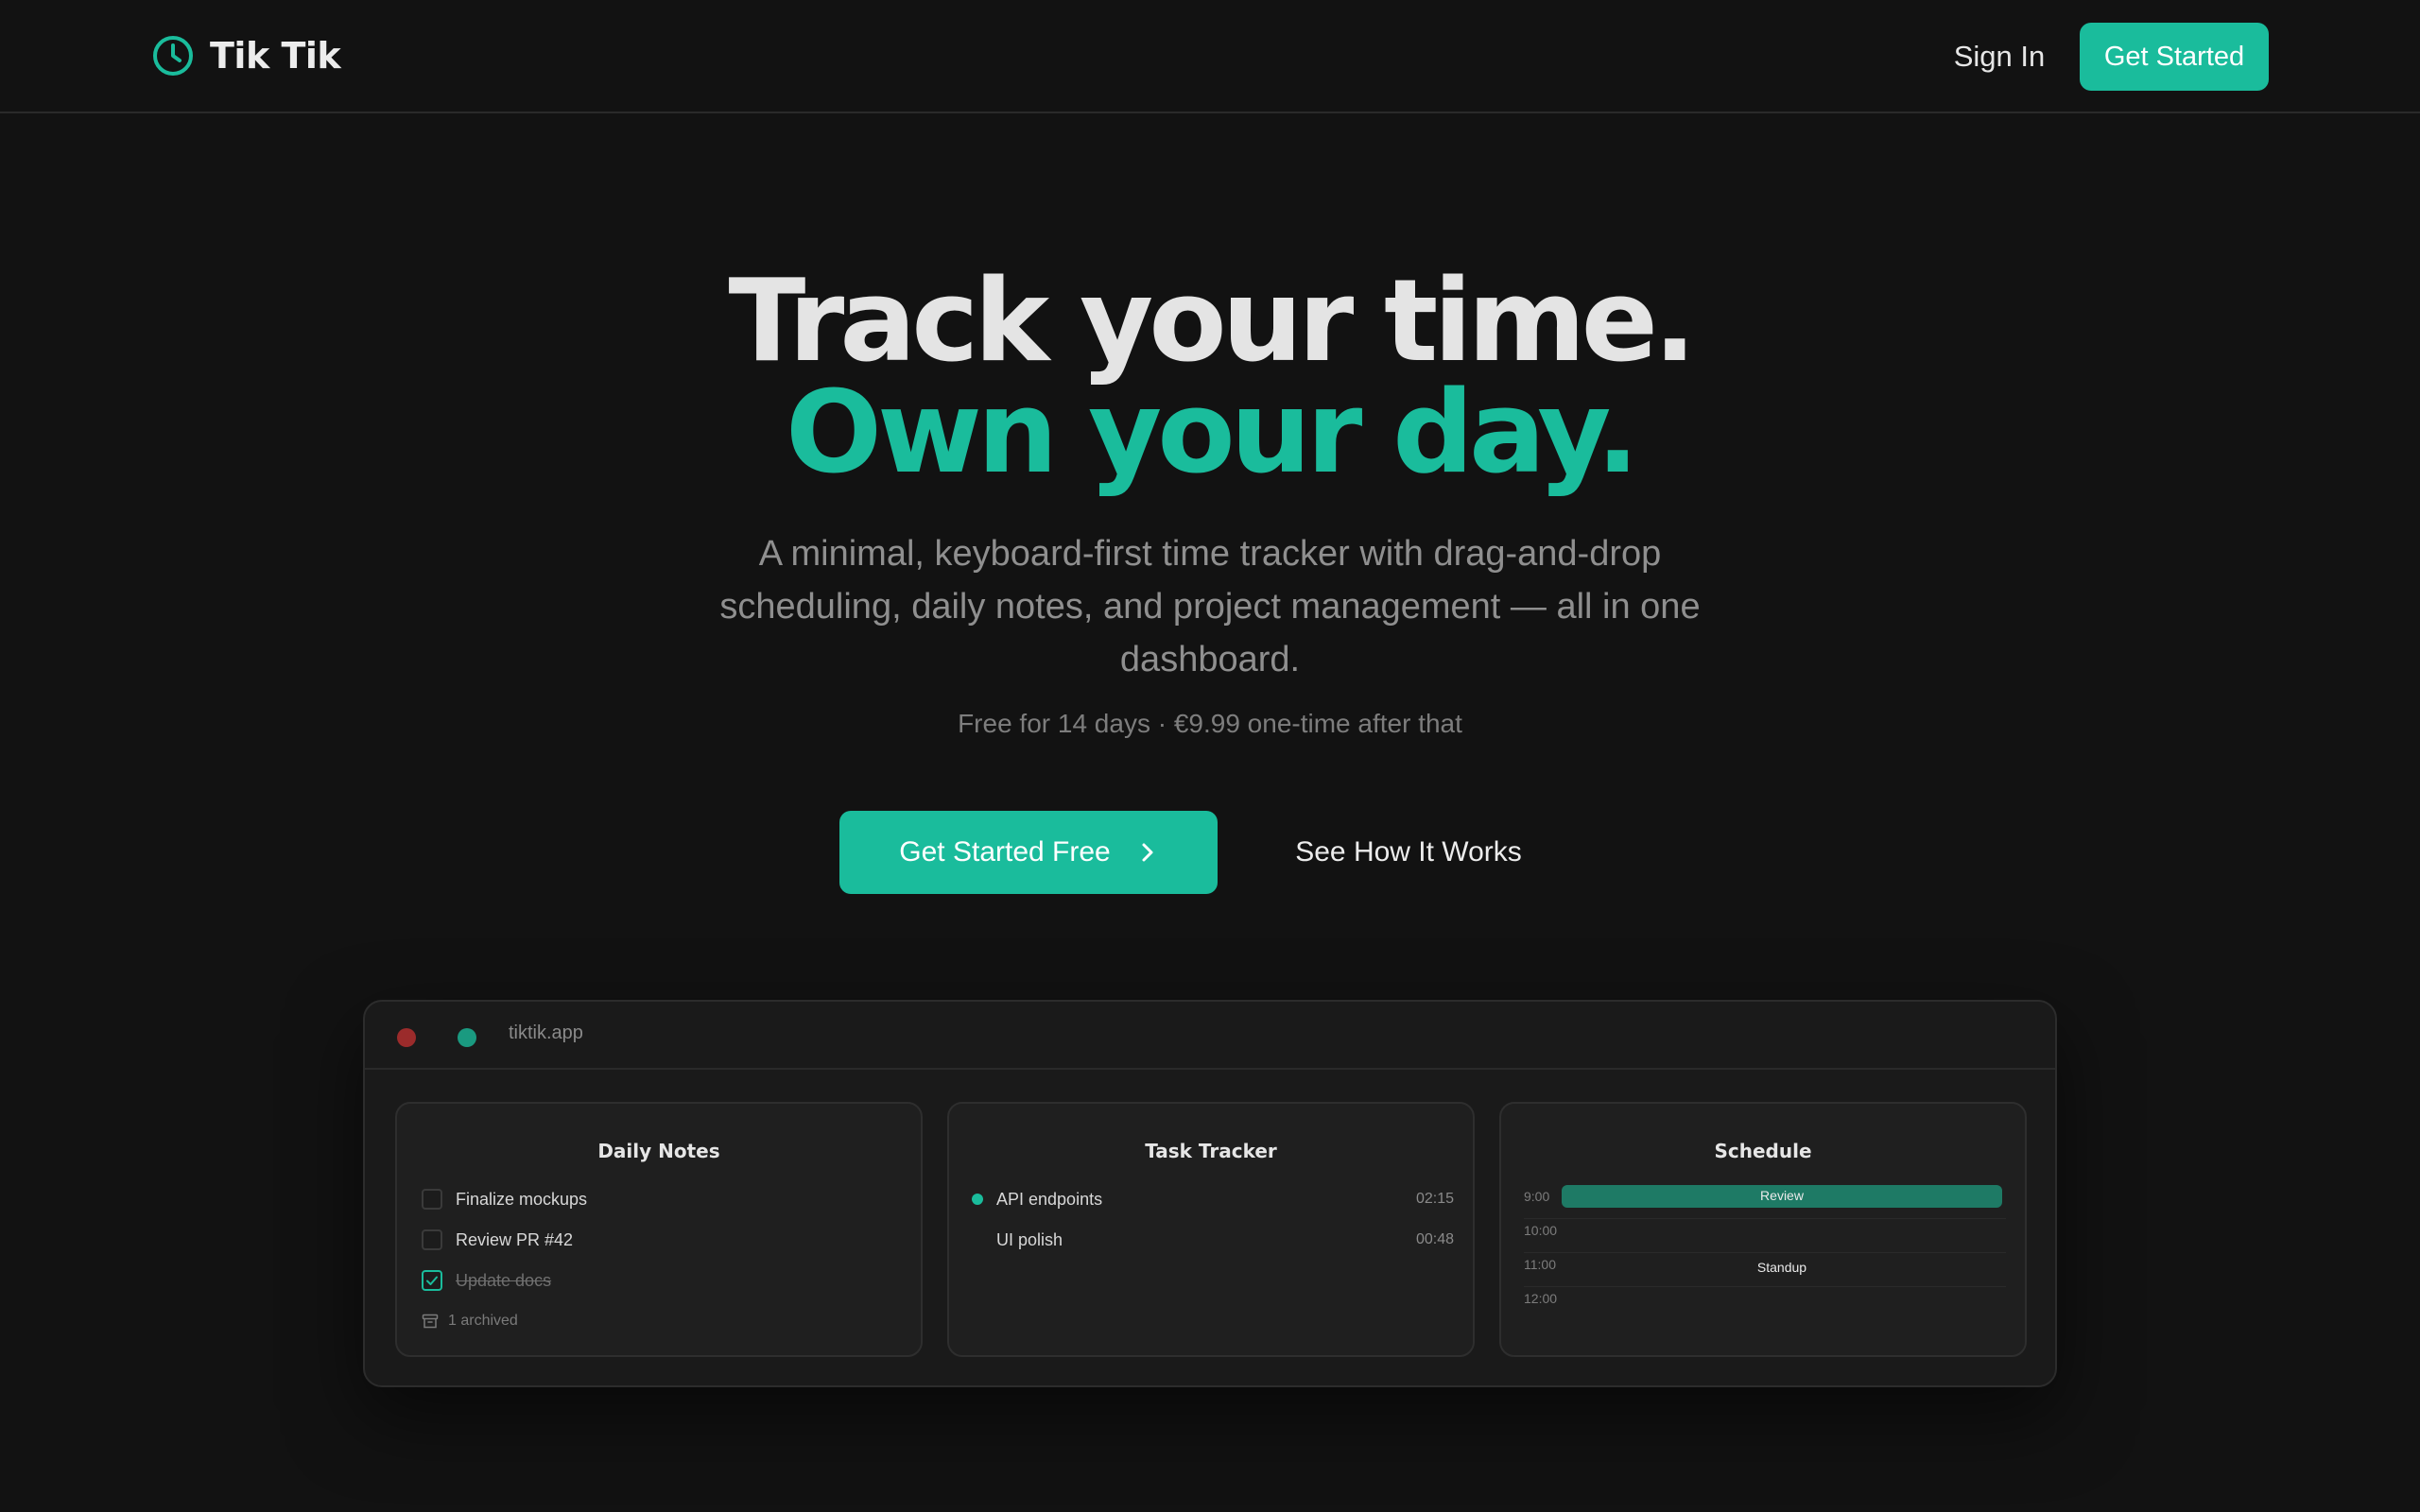  I want to click on note-item: Update docs, so click(487, 1280).